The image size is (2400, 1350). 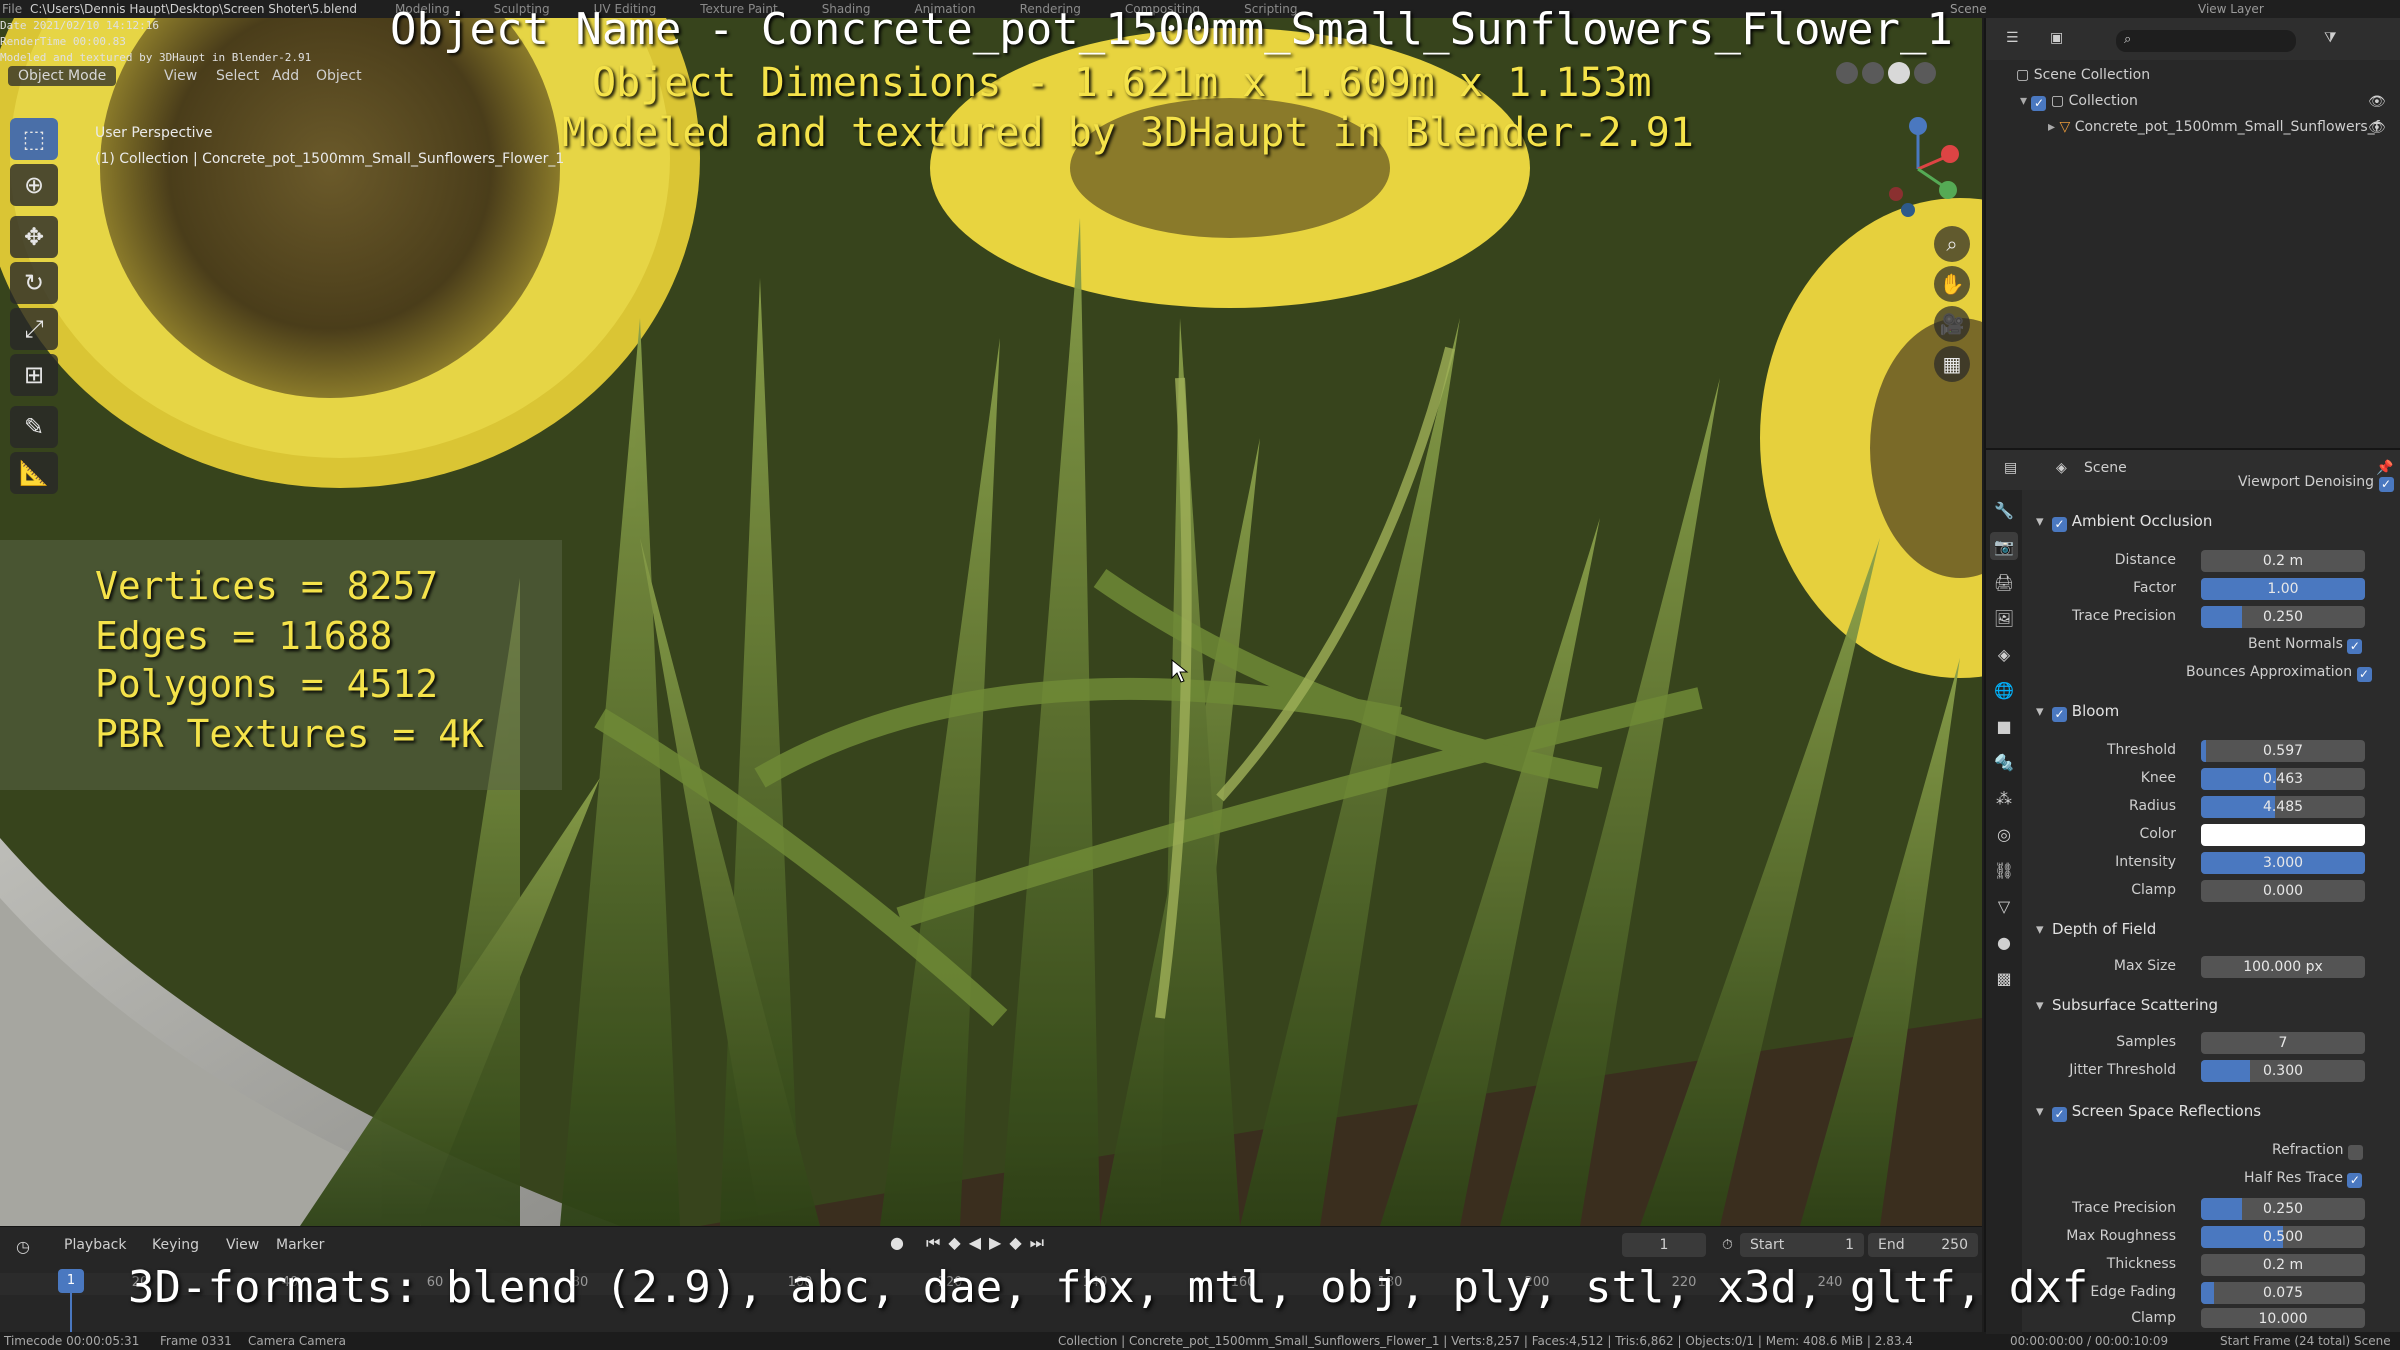 I want to click on next-key-icon: ◆, so click(x=1015, y=1243).